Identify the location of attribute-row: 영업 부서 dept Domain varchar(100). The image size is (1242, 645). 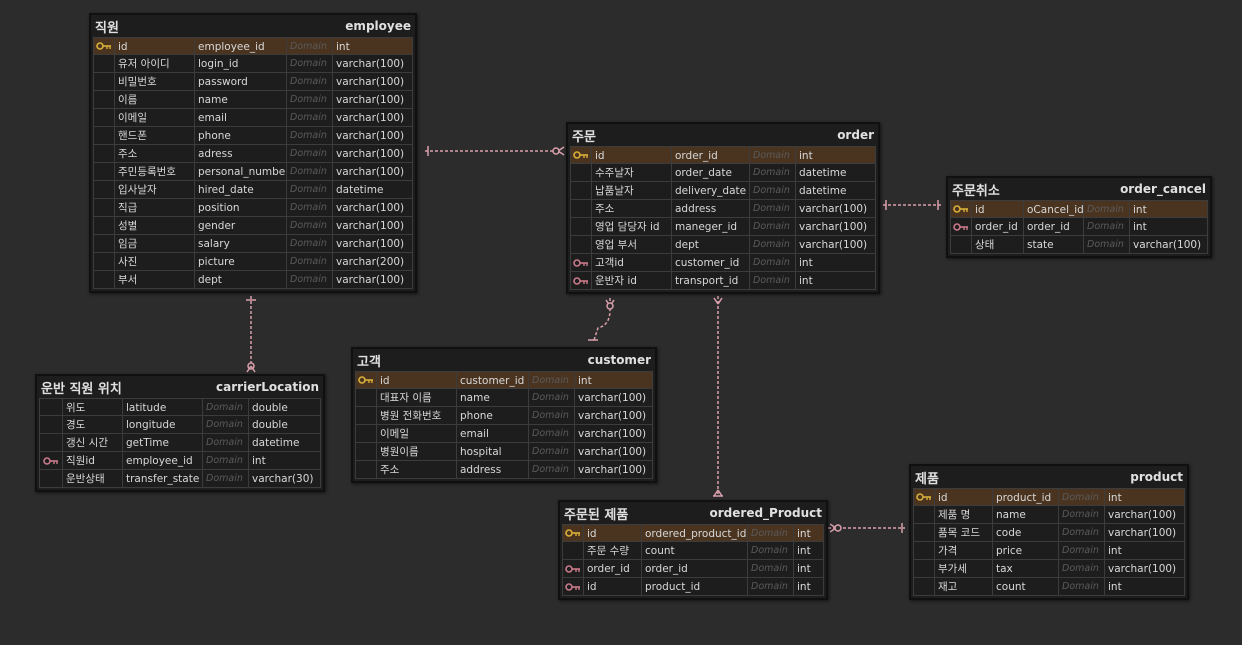
(723, 245).